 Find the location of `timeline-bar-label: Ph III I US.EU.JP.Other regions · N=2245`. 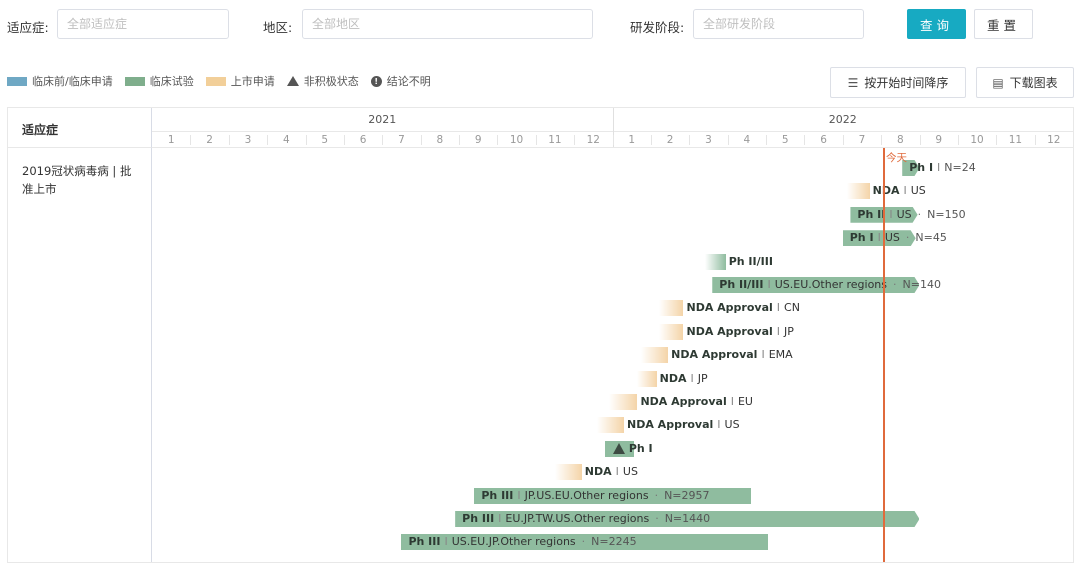

timeline-bar-label: Ph III I US.EU.JP.Other regions · N=2245 is located at coordinates (522, 542).